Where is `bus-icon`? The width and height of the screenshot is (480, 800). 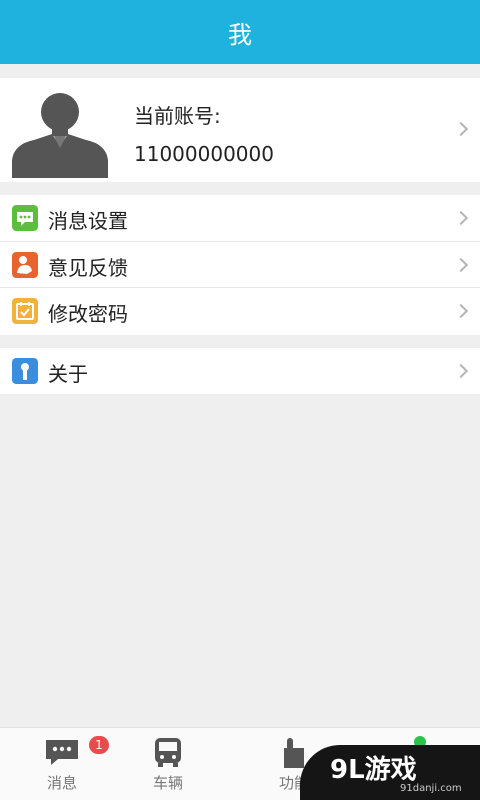 bus-icon is located at coordinates (168, 752).